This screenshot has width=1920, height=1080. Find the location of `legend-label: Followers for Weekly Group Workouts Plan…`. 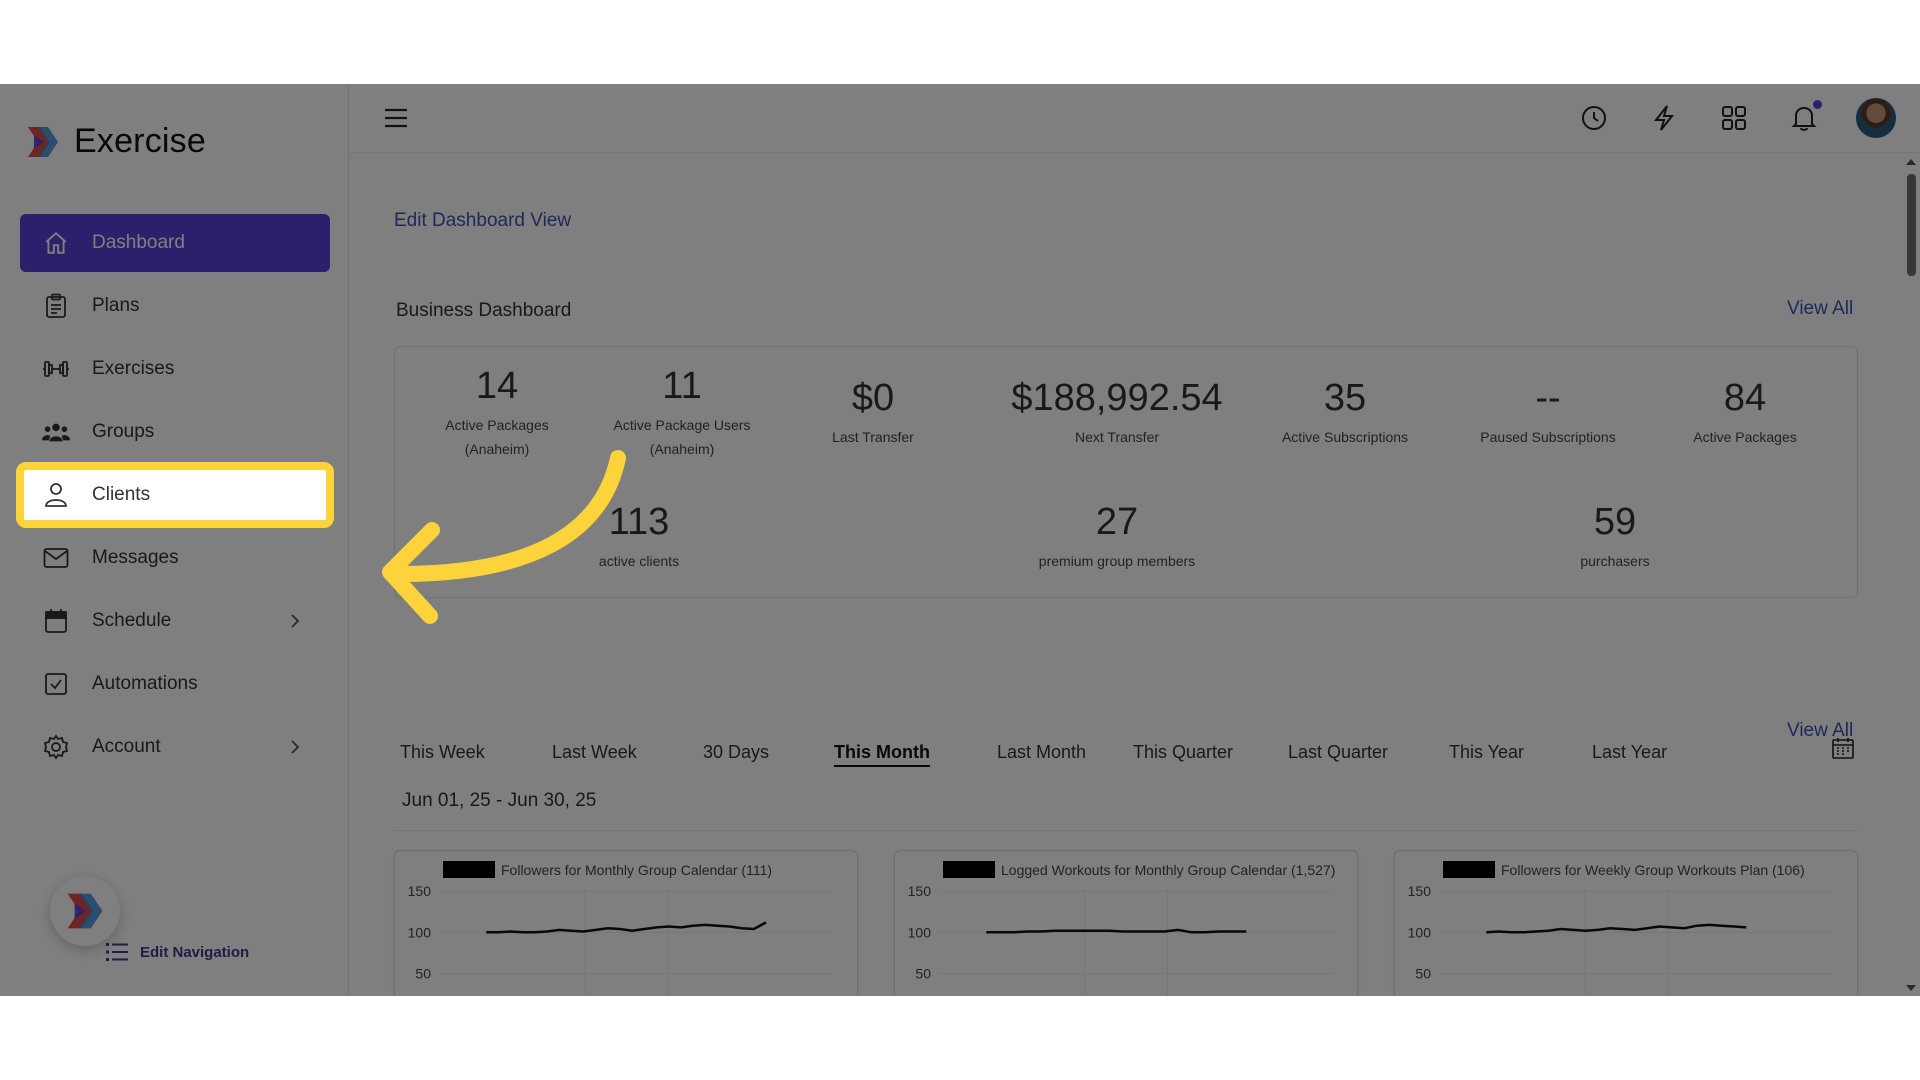

legend-label: Followers for Weekly Group Workouts Plan… is located at coordinates (1653, 870).